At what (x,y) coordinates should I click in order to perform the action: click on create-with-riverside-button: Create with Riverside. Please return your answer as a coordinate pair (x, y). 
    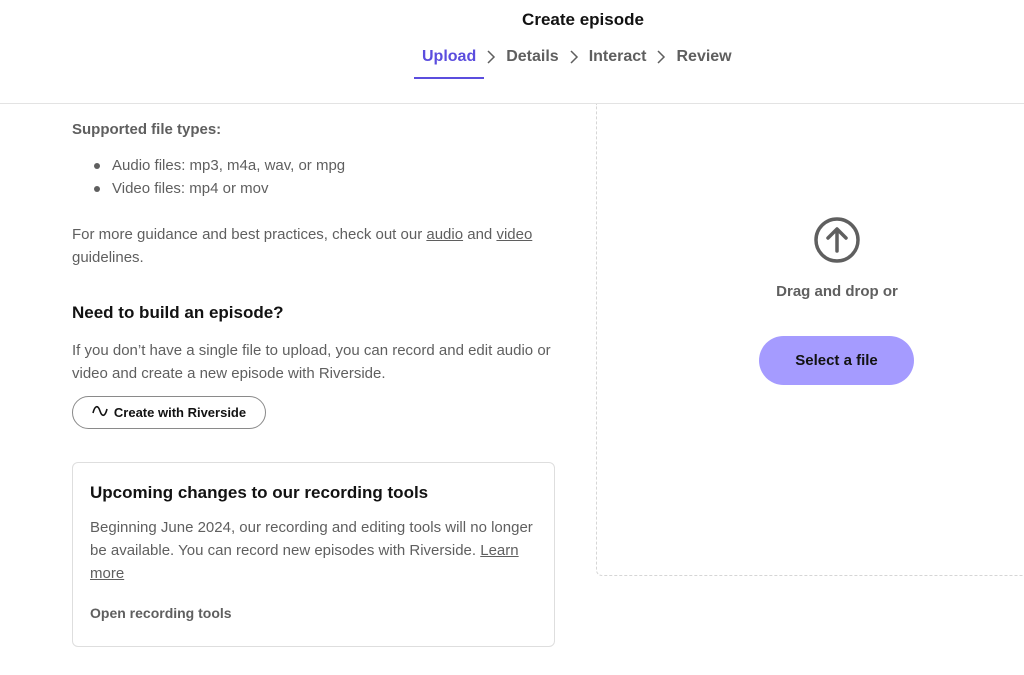
    Looking at the image, I should click on (169, 412).